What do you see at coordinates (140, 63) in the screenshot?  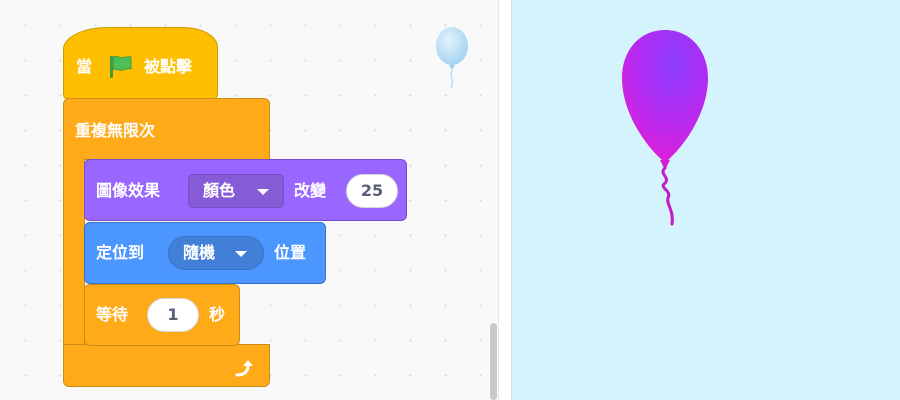 I see `when-flag-clicked-block: 當 被點擊` at bounding box center [140, 63].